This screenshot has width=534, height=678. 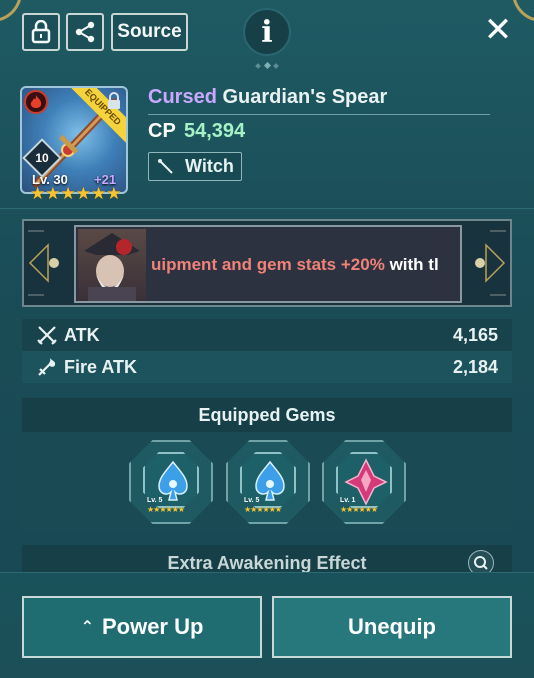 I want to click on banner-message-box: uipment and gem stats +20% with tl, so click(x=268, y=264).